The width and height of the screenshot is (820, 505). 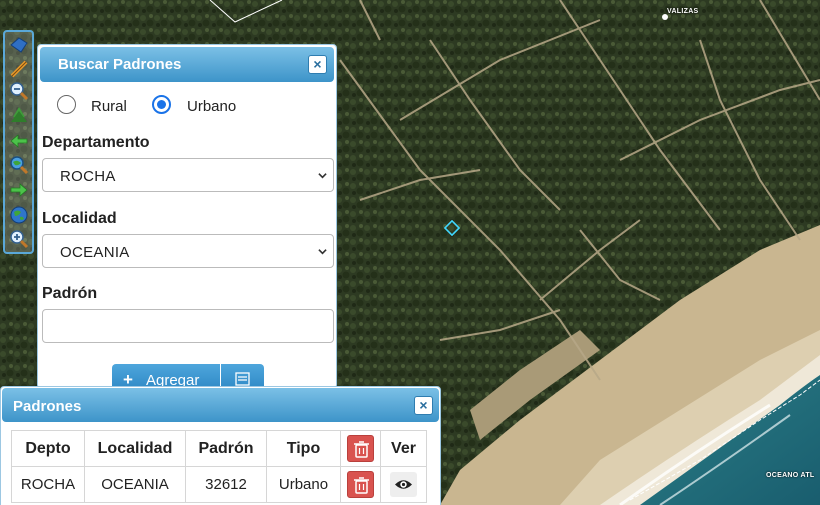 What do you see at coordinates (135, 484) in the screenshot?
I see `cell-localidad: OCEANIA` at bounding box center [135, 484].